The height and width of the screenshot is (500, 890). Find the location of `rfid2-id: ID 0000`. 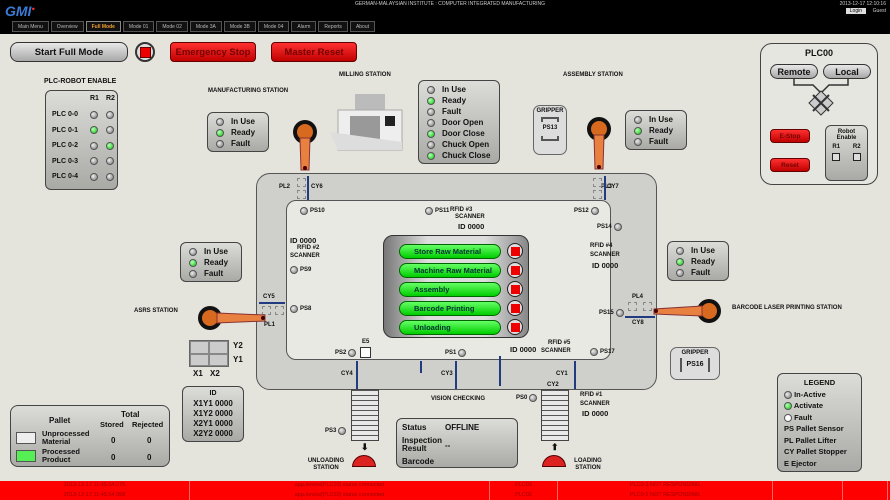

rfid2-id: ID 0000 is located at coordinates (303, 240).